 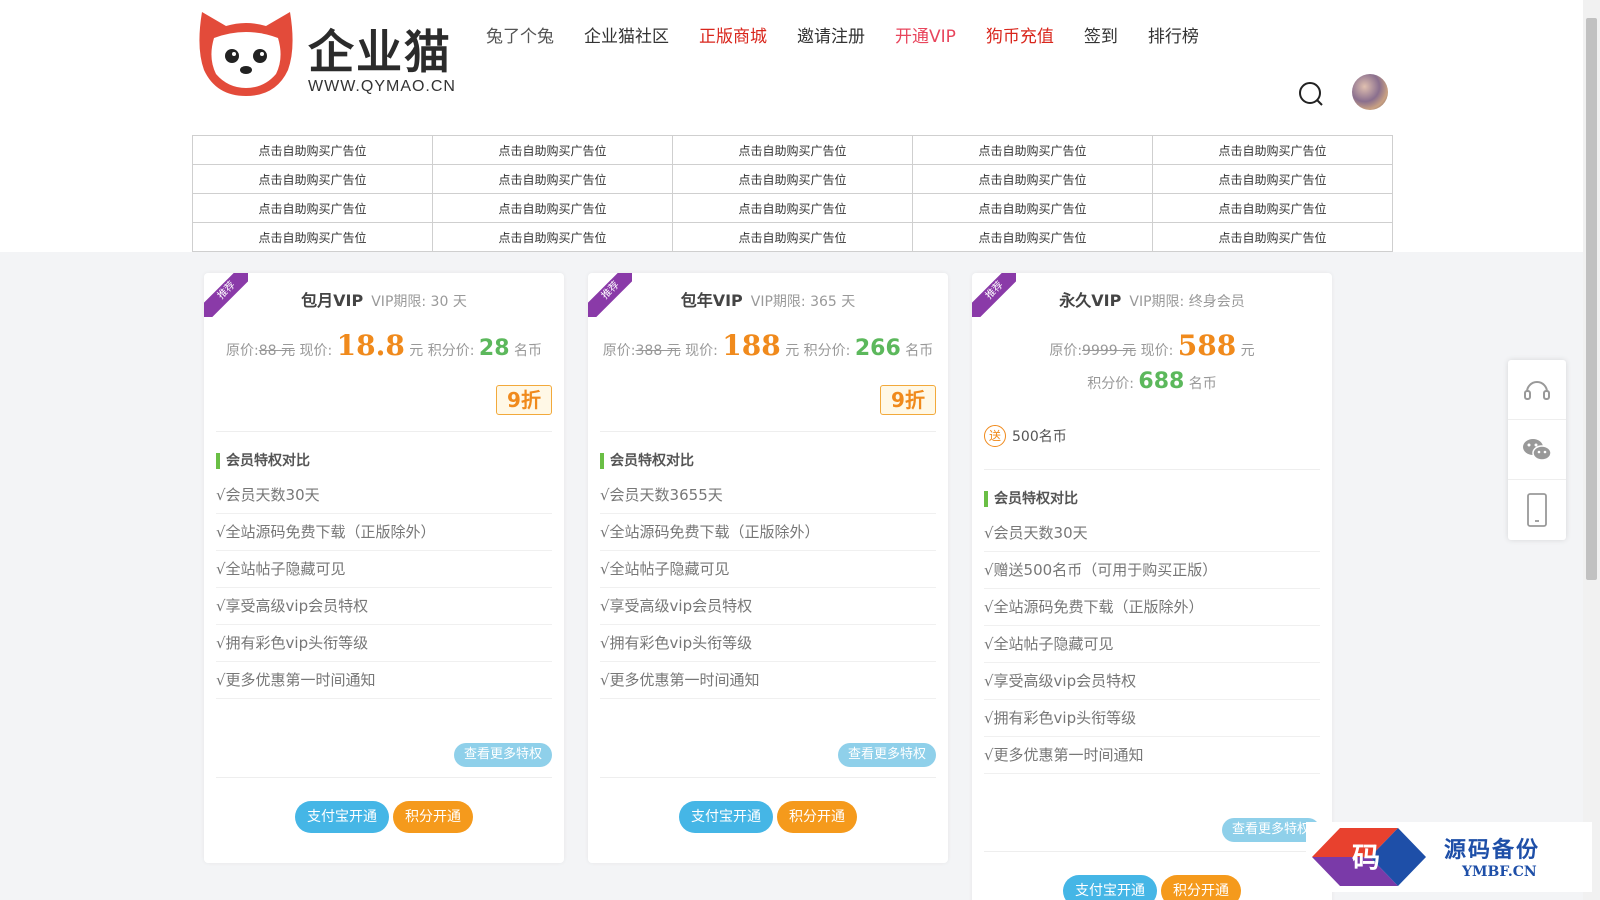 I want to click on wechat-button, so click(x=1537, y=450).